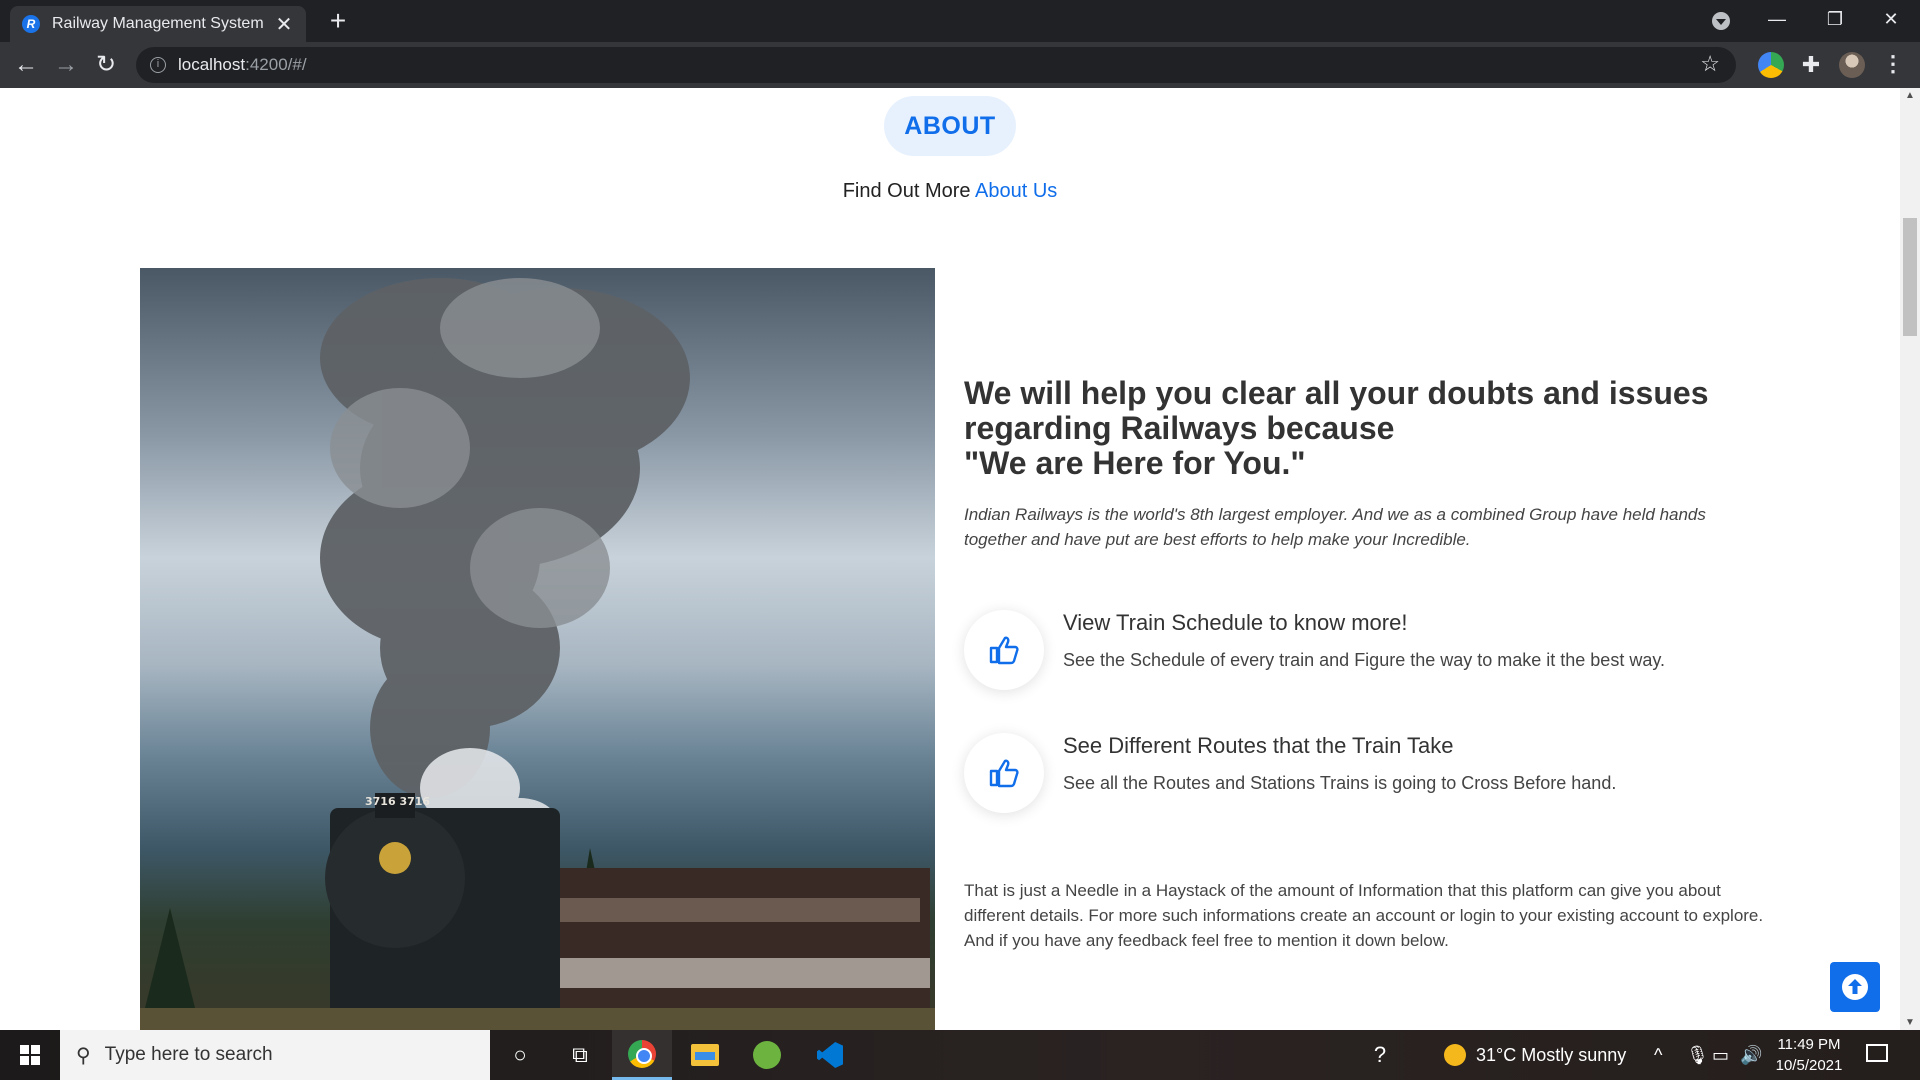 This screenshot has width=1920, height=1080. I want to click on microphone-icon: 🎙, so click(1697, 1055).